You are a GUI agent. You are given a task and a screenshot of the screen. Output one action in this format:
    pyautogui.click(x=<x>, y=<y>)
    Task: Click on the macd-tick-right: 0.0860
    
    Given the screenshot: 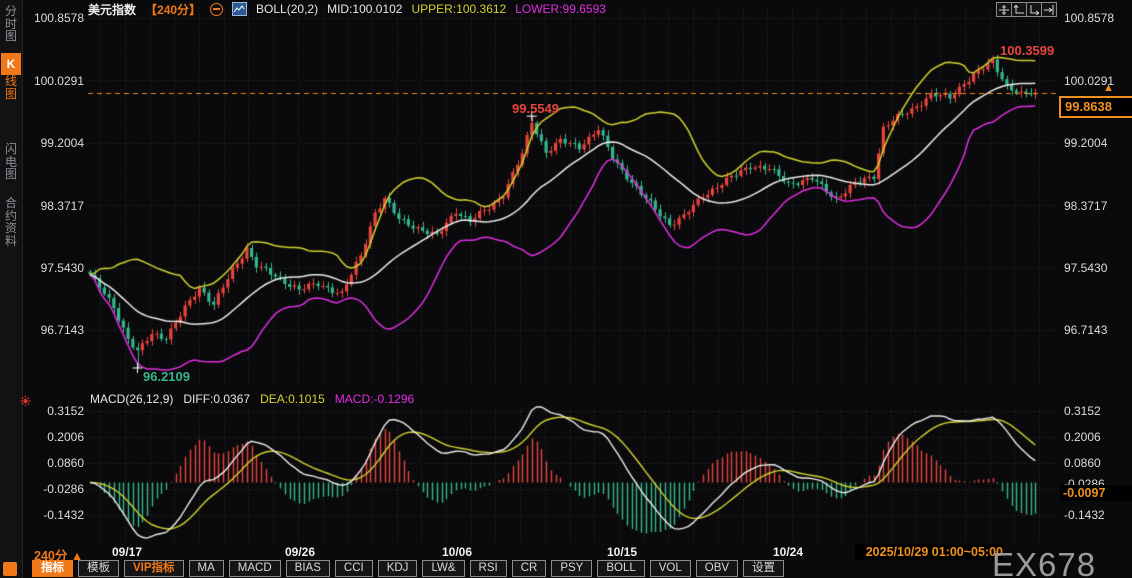 What is the action you would take?
    pyautogui.click(x=1082, y=463)
    